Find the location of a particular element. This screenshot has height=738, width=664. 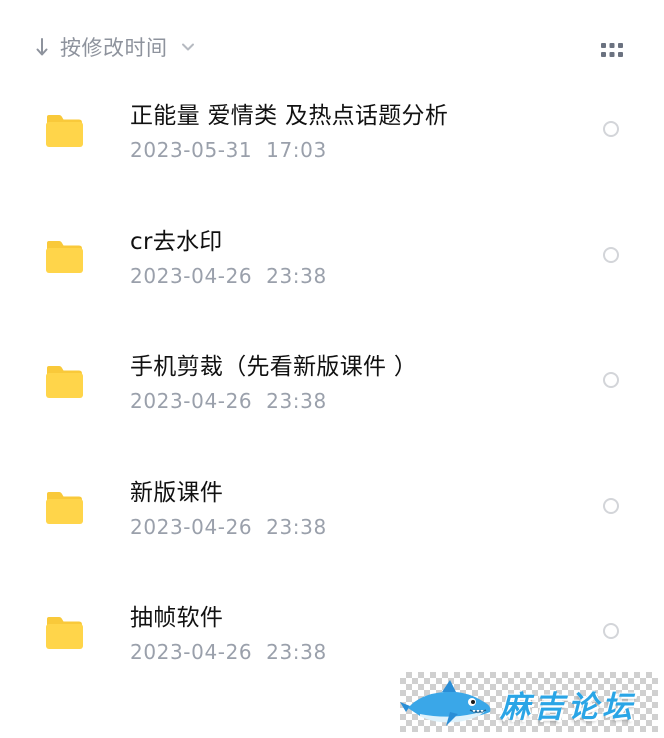

file-name: 正能量 爱情类 及热点话题分析 is located at coordinates (289, 116).